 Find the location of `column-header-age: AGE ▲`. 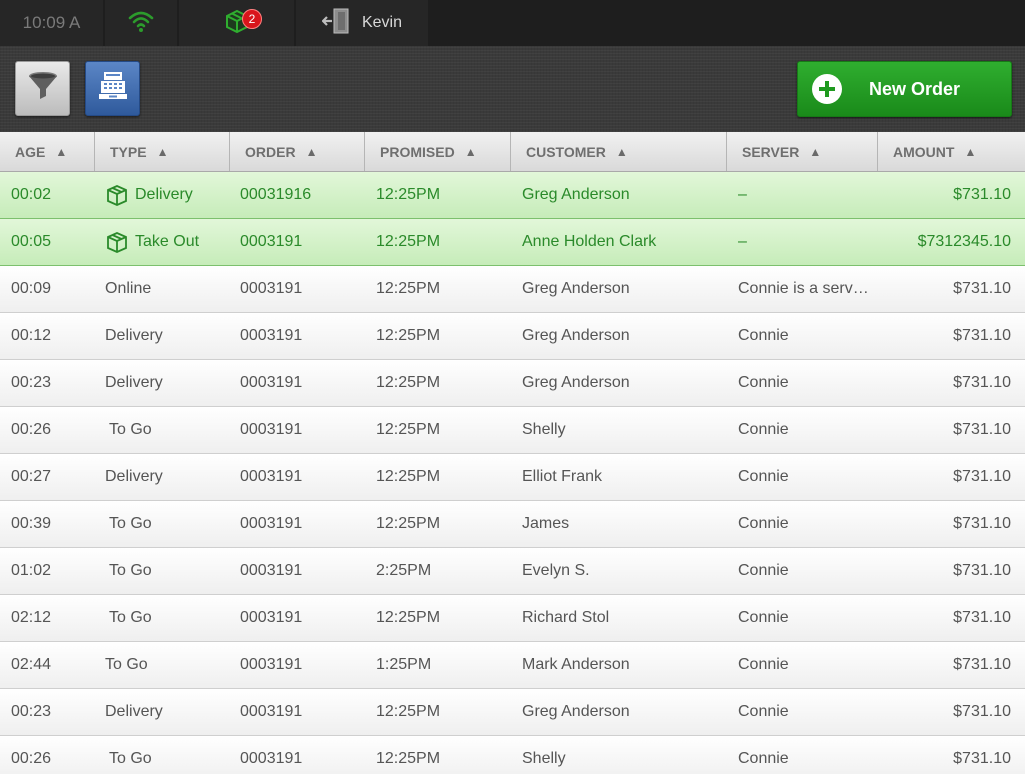

column-header-age: AGE ▲ is located at coordinates (47, 151).